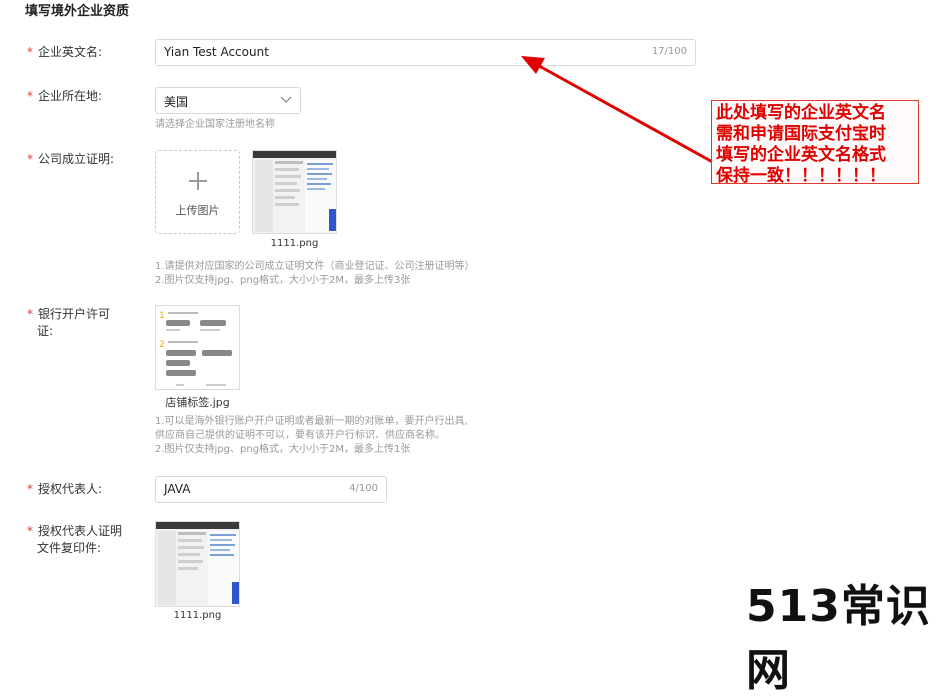 The width and height of the screenshot is (949, 698). I want to click on annotation-arrow, so click(620, 111).